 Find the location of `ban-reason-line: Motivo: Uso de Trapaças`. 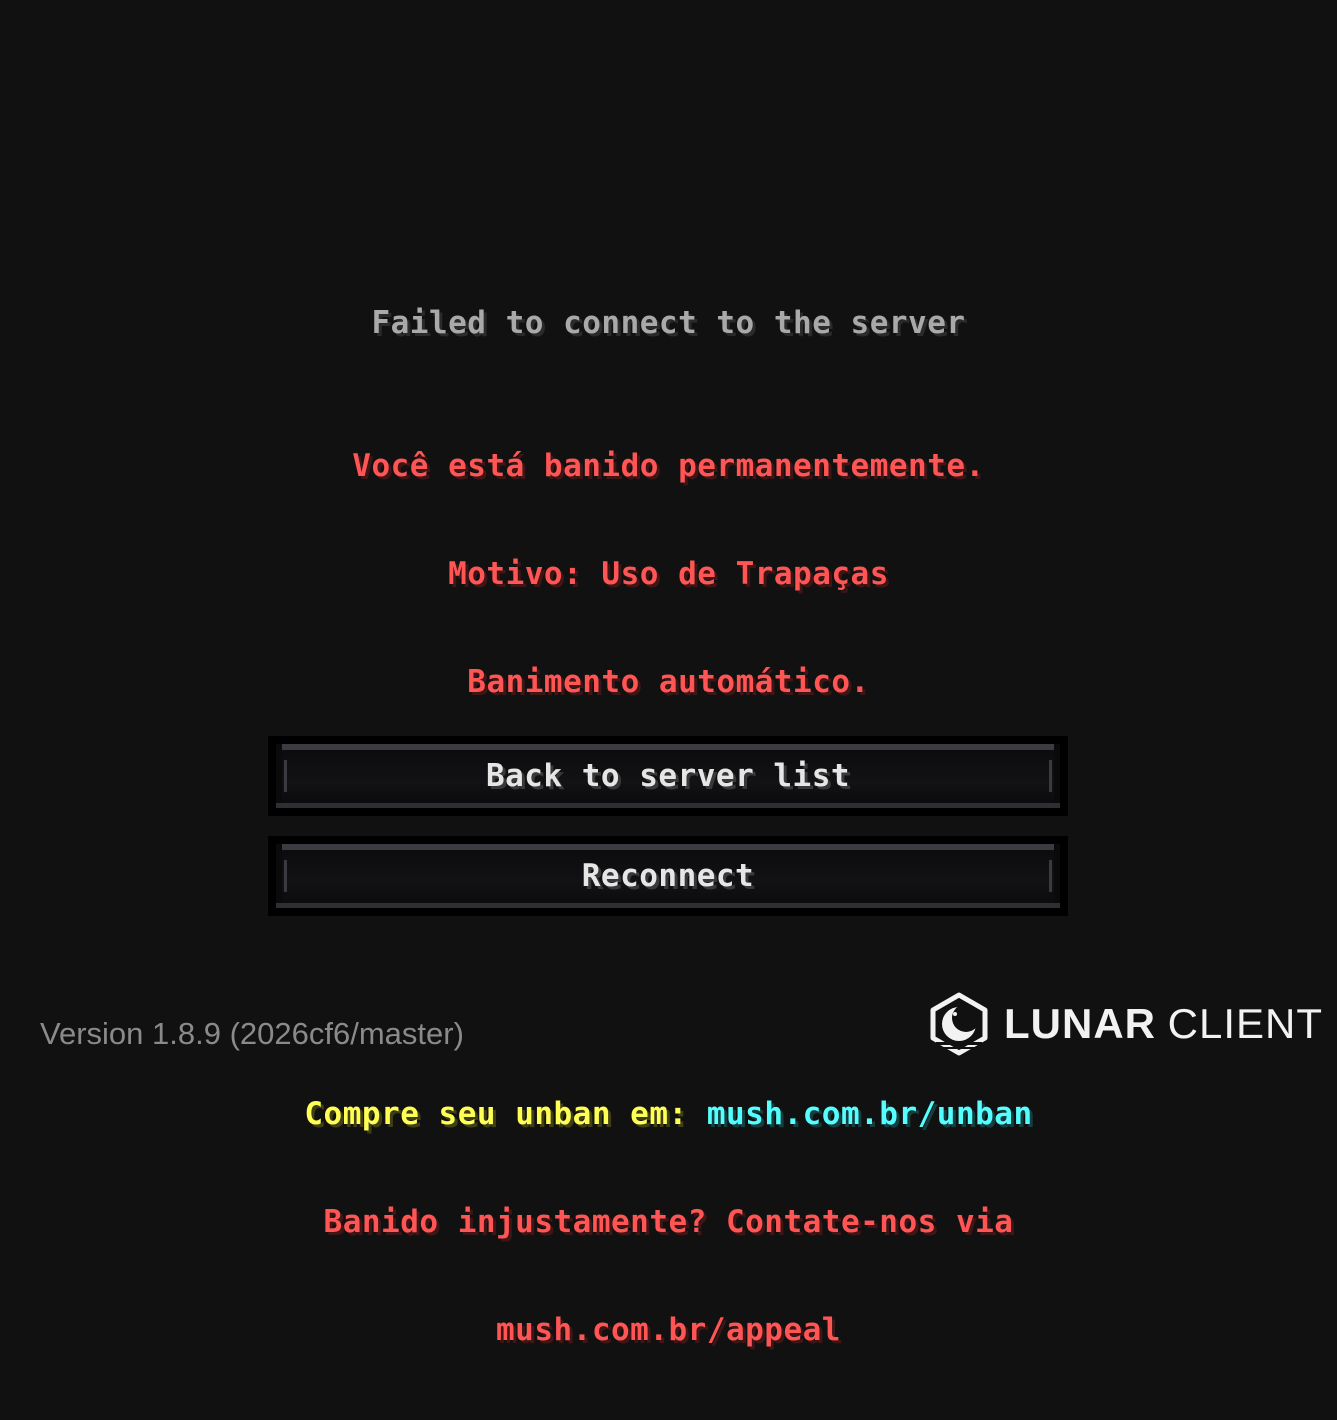

ban-reason-line: Motivo: Uso de Trapaças is located at coordinates (668, 574).